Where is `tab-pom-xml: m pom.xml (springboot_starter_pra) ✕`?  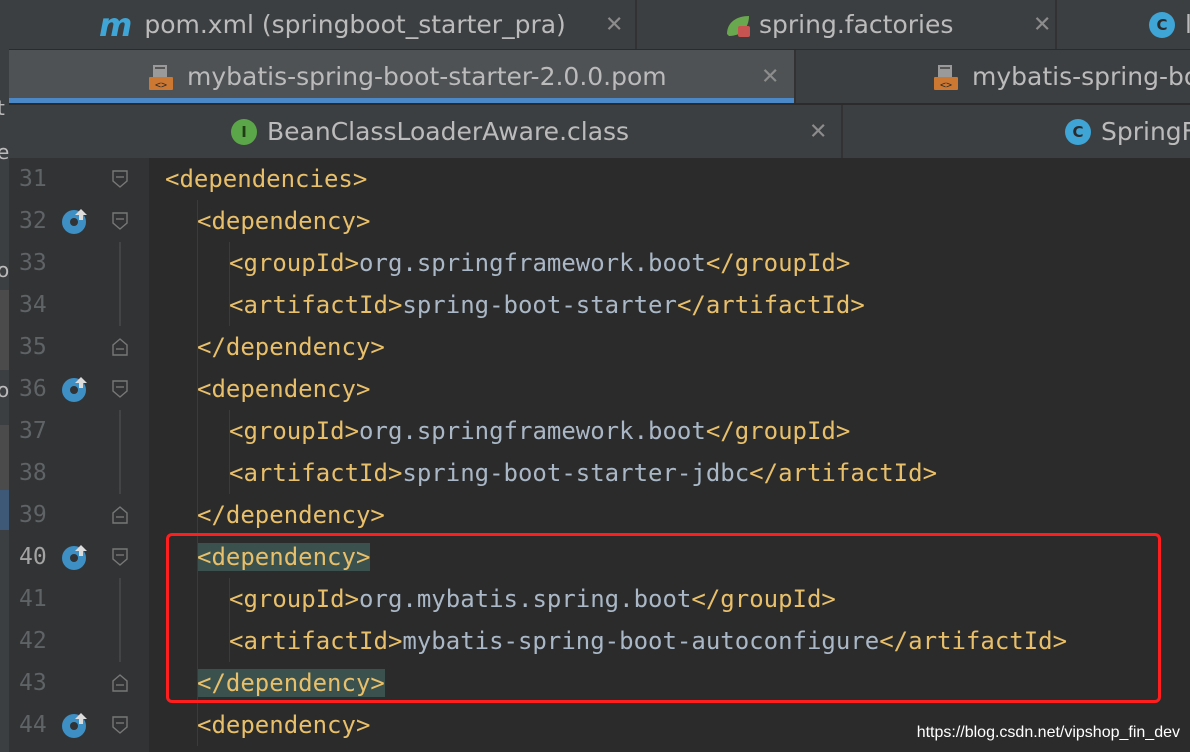
tab-pom-xml: m pom.xml (springboot_starter_pra) ✕ is located at coordinates (323, 24).